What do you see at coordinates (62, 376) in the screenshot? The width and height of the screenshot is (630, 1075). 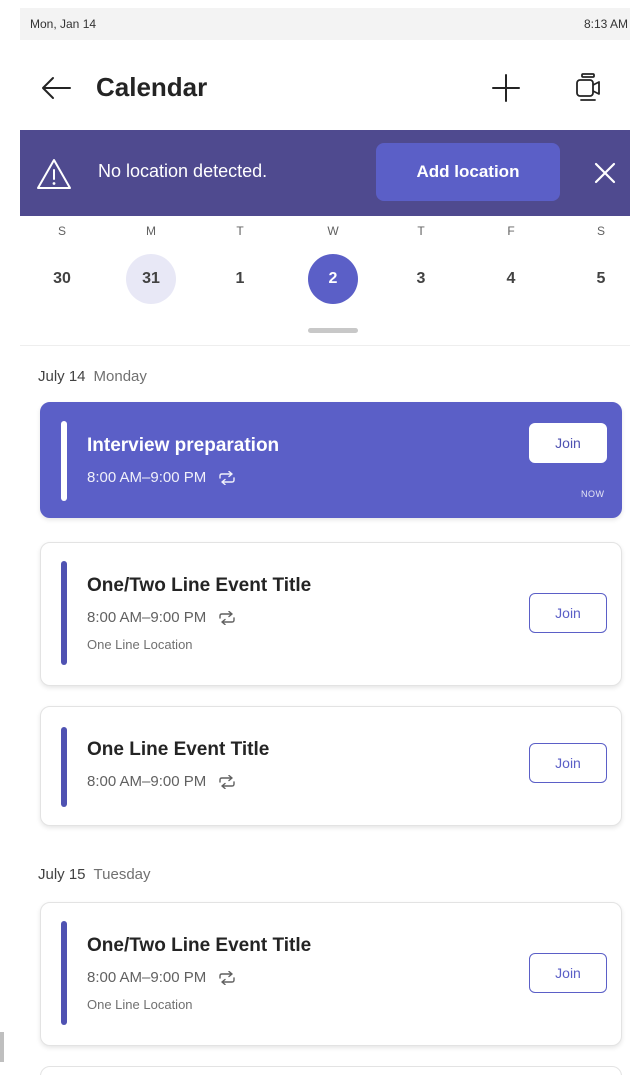 I see `section-date: July 14` at bounding box center [62, 376].